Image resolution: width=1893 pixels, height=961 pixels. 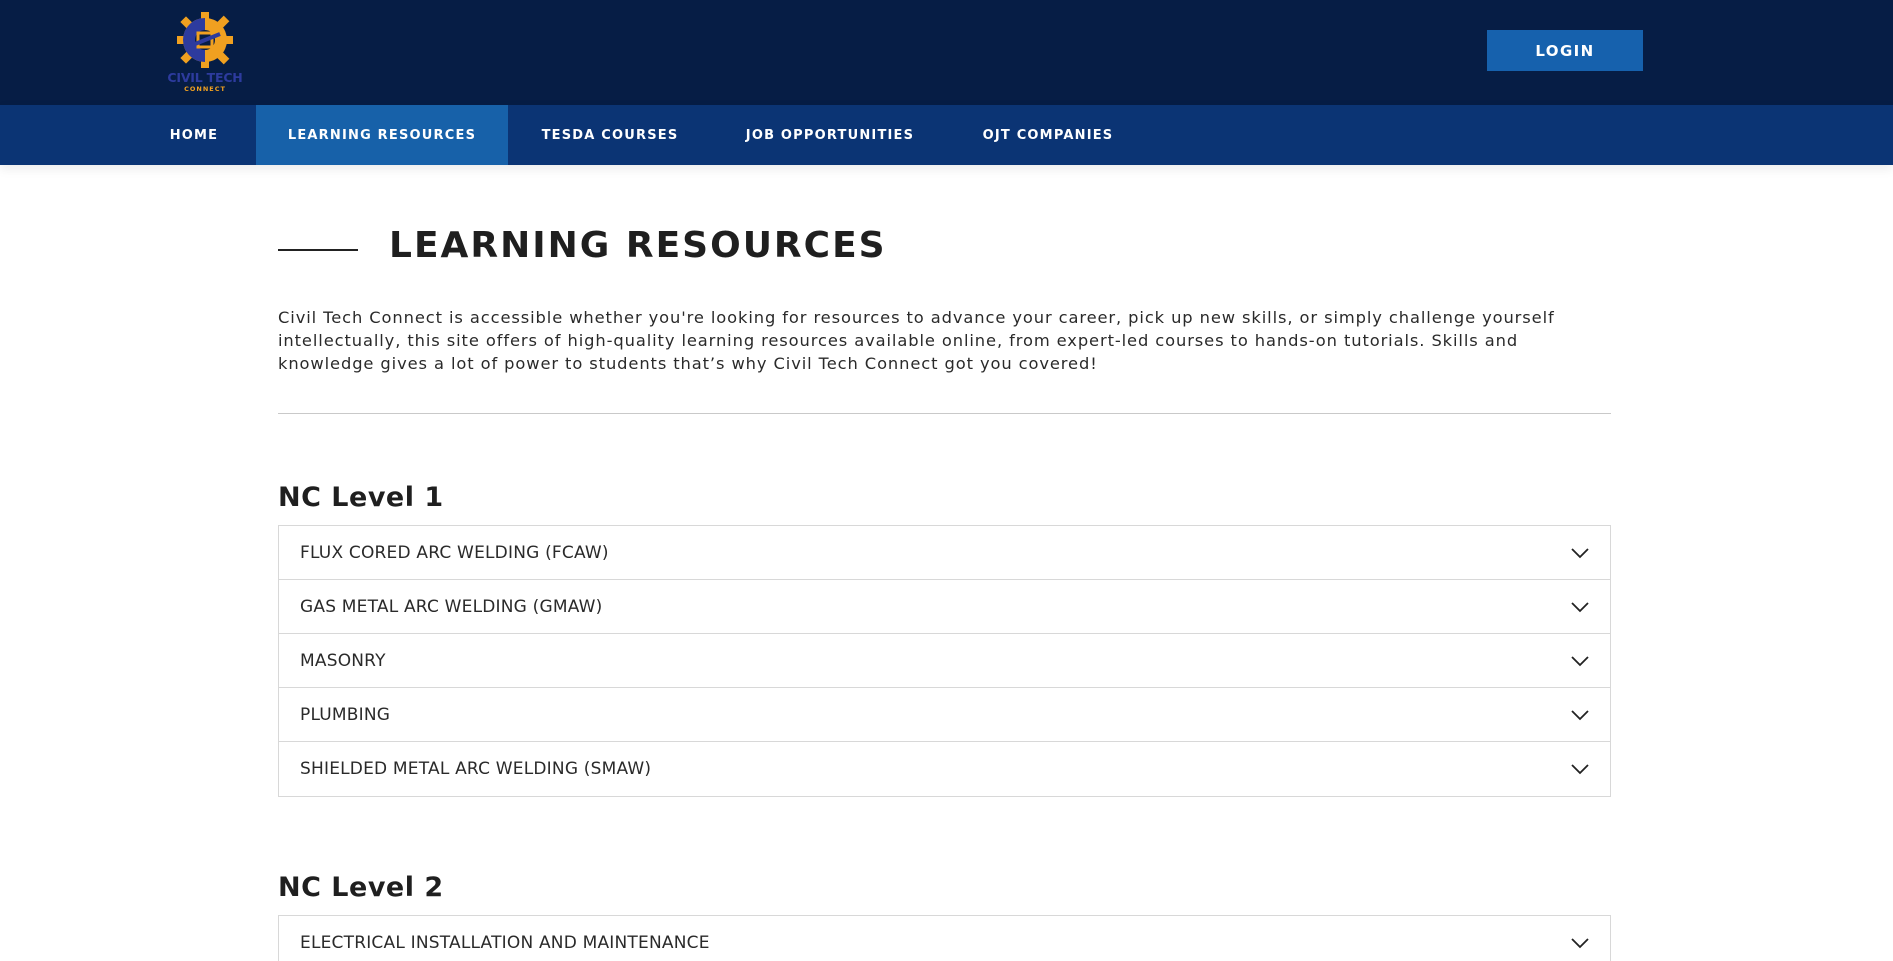 What do you see at coordinates (610, 135) in the screenshot?
I see `nav-item-tesda-courses: TESDA COURSES` at bounding box center [610, 135].